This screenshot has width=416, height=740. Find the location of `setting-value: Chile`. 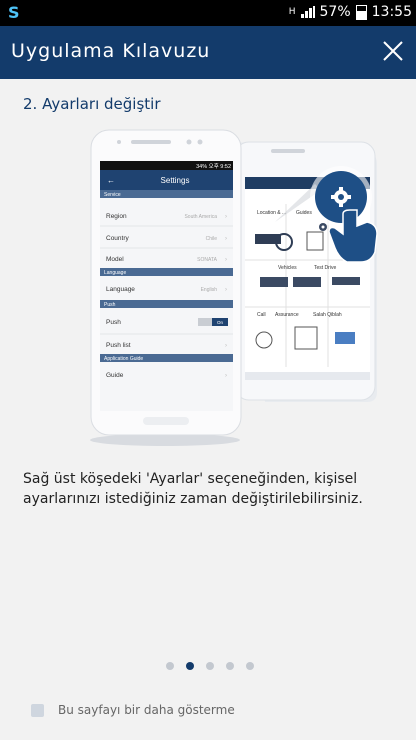

setting-value: Chile is located at coordinates (212, 239).